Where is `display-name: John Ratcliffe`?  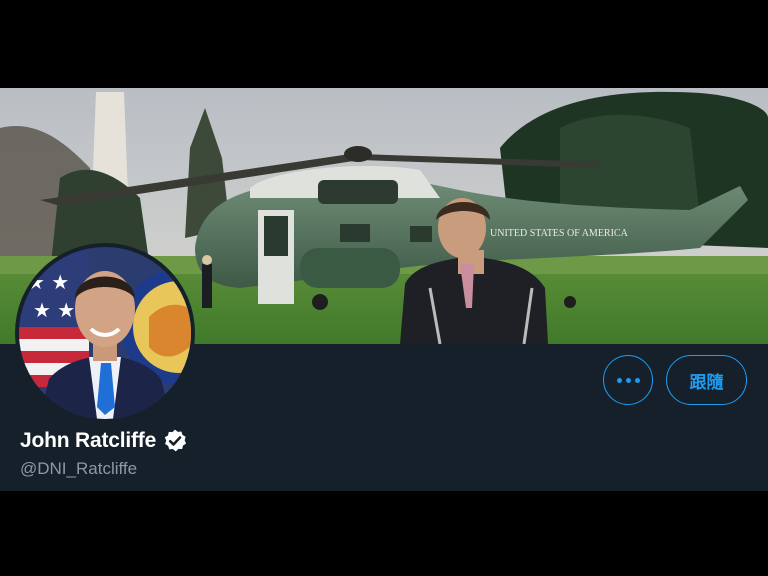 display-name: John Ratcliffe is located at coordinates (88, 440).